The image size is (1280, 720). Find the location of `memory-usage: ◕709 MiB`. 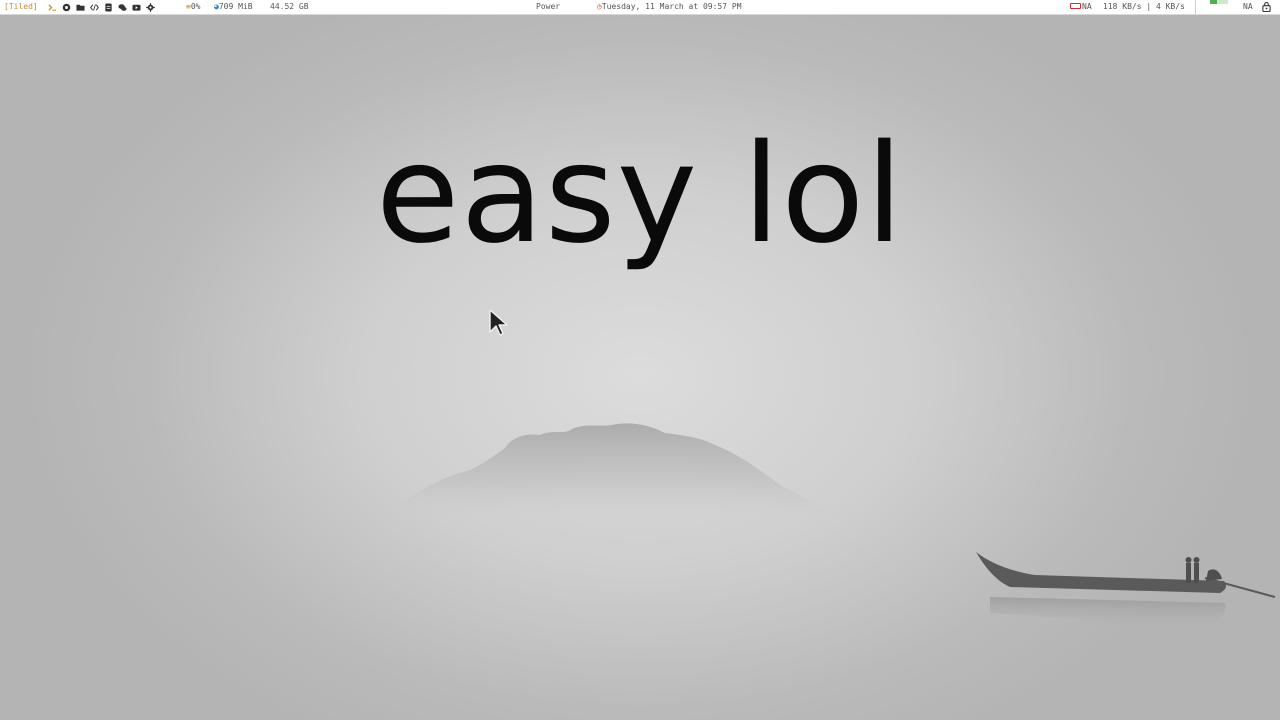

memory-usage: ◕709 MiB is located at coordinates (233, 7).